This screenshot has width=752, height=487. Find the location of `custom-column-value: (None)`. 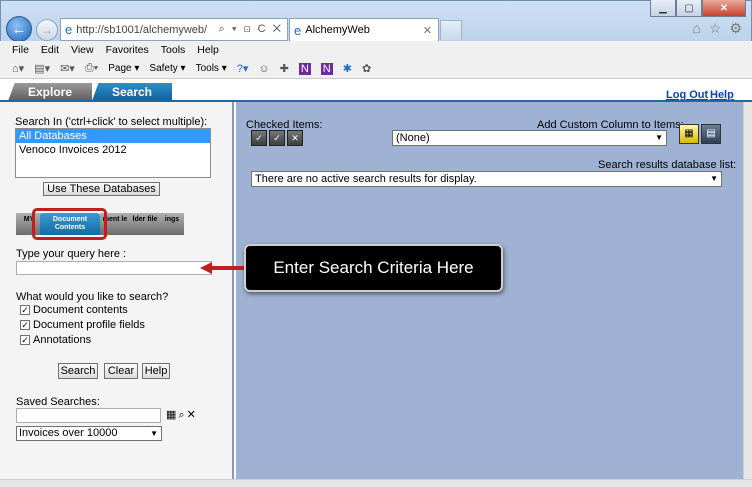

custom-column-value: (None) is located at coordinates (413, 138).